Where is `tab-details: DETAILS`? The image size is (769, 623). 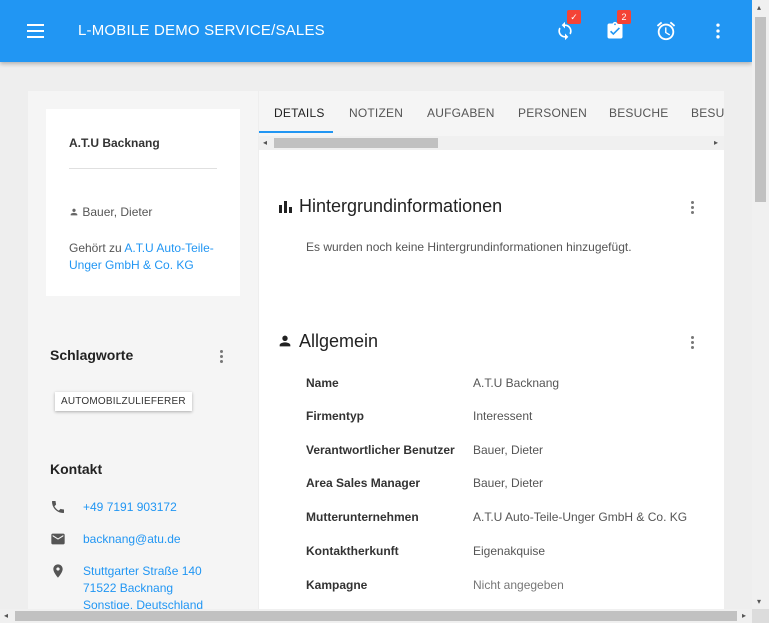 tab-details: DETAILS is located at coordinates (299, 113).